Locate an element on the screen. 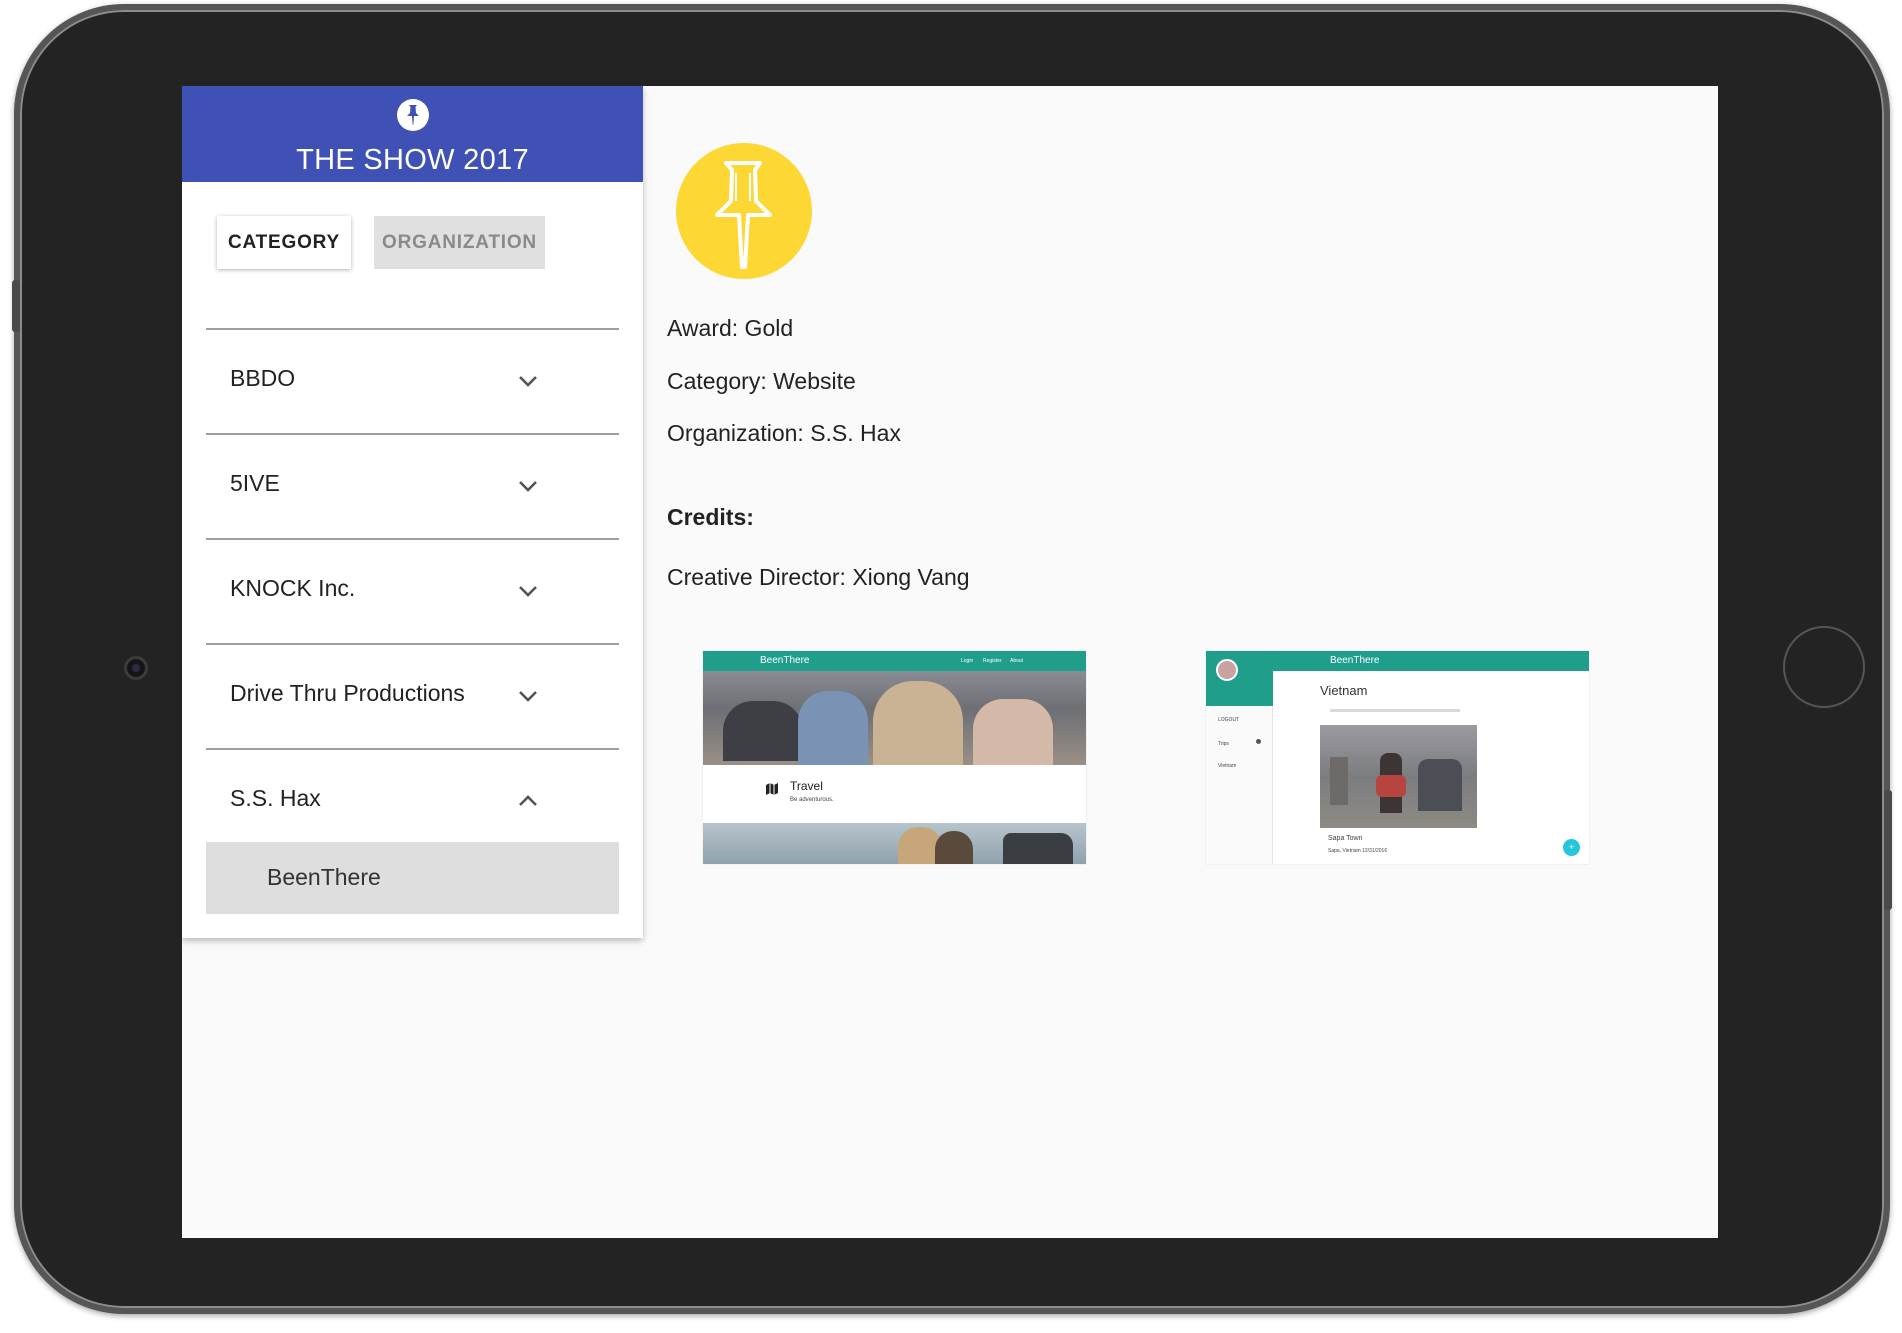 This screenshot has height=1333, width=1902. award-pushpin-badge is located at coordinates (744, 211).